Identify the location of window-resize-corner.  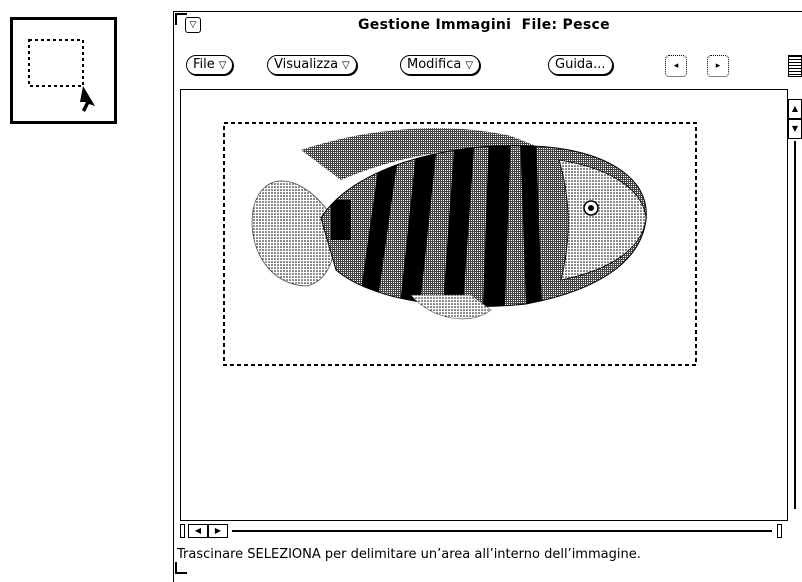
(181, 568).